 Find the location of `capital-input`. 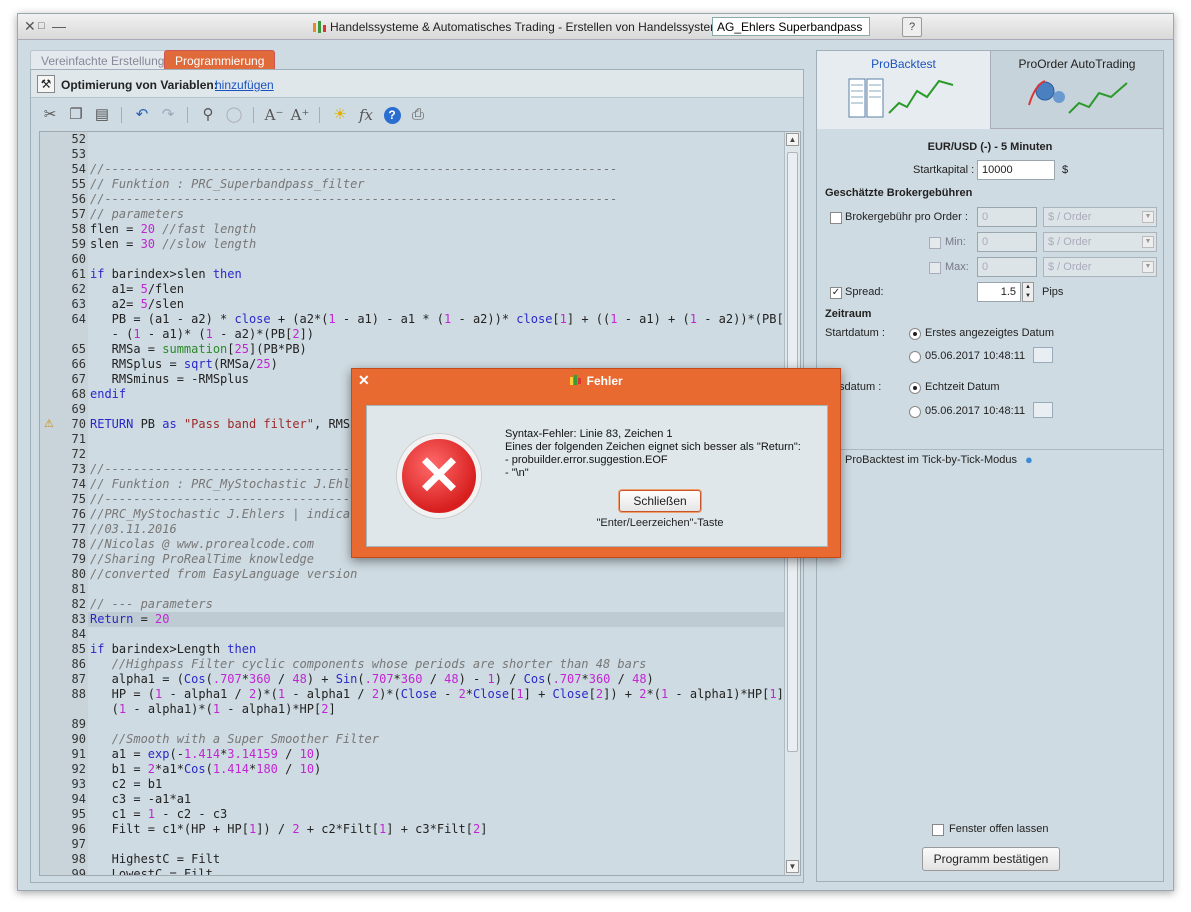

capital-input is located at coordinates (1016, 170).